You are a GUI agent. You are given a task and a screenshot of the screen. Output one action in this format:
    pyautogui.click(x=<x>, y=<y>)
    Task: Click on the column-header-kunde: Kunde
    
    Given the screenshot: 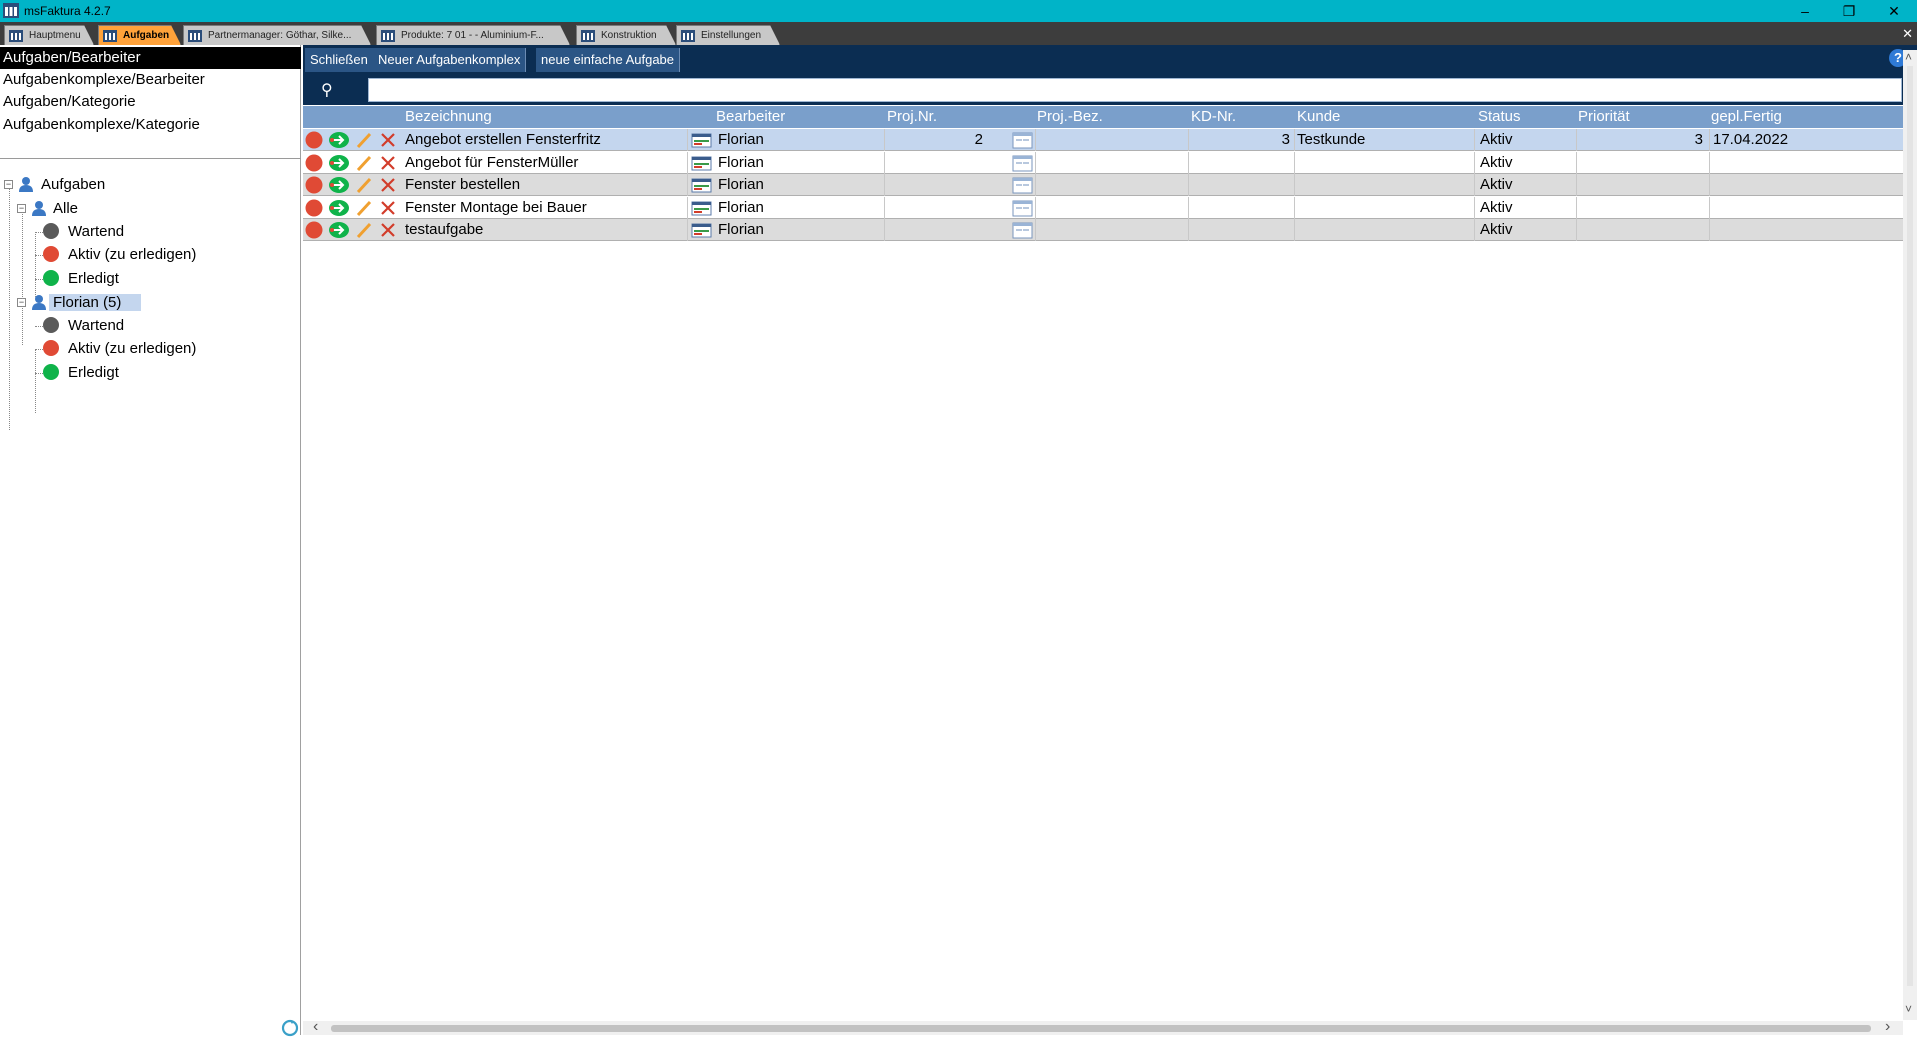 What is the action you would take?
    pyautogui.click(x=1317, y=117)
    